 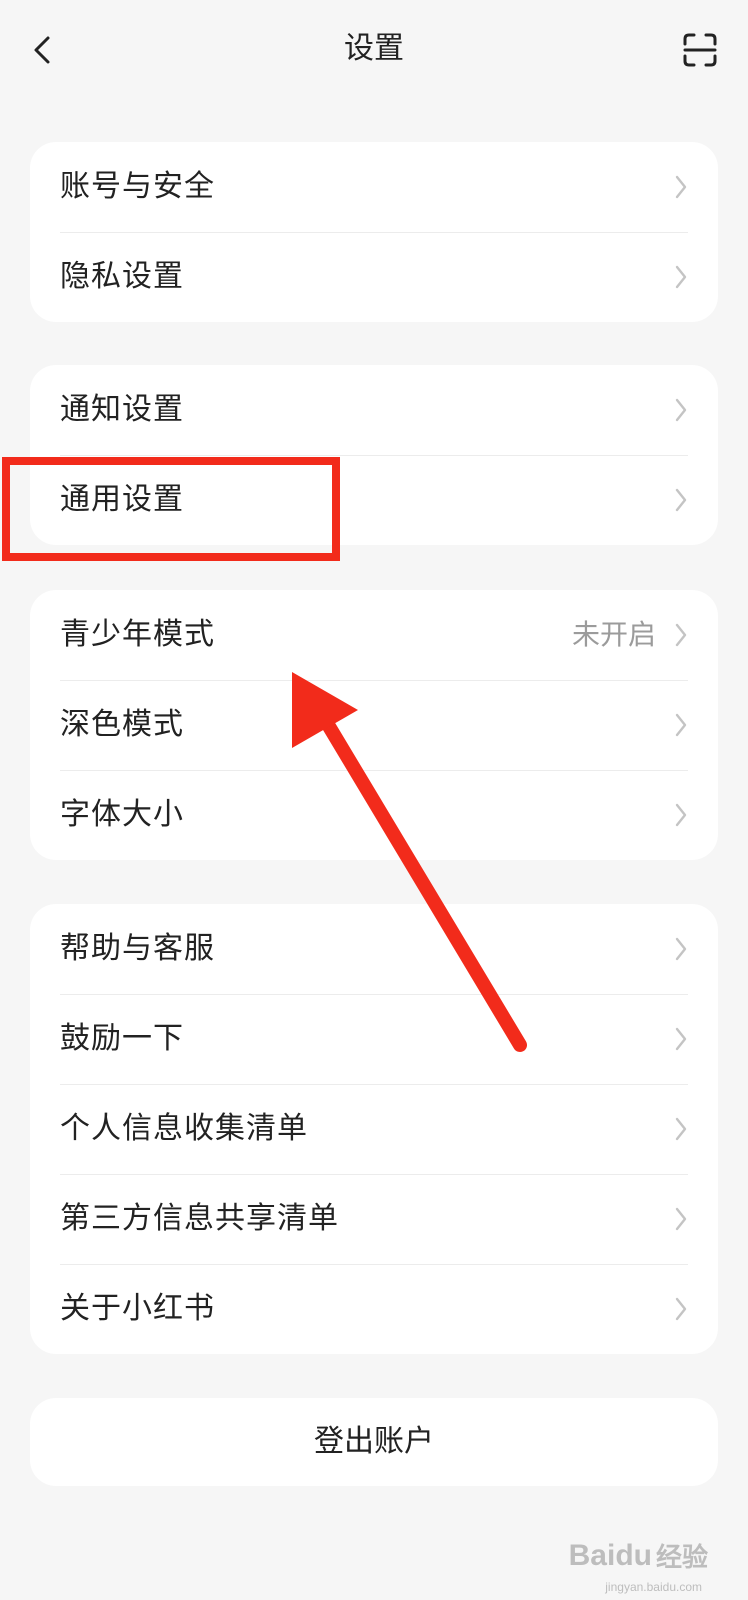 I want to click on menu-item-about: 关于小红书, so click(x=374, y=1309).